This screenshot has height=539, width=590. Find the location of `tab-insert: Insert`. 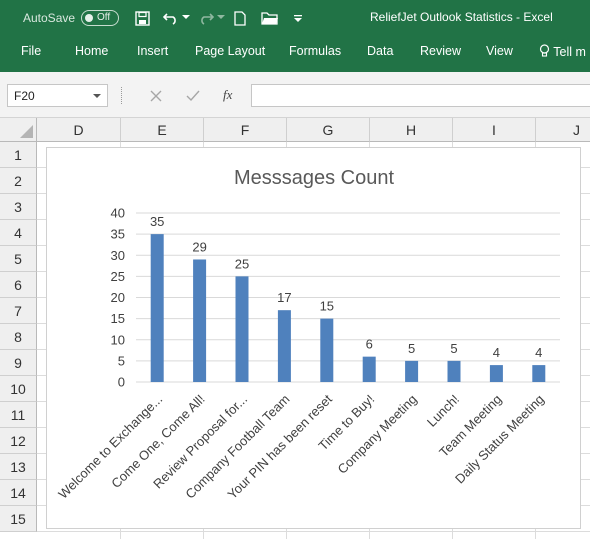

tab-insert: Insert is located at coordinates (152, 51).